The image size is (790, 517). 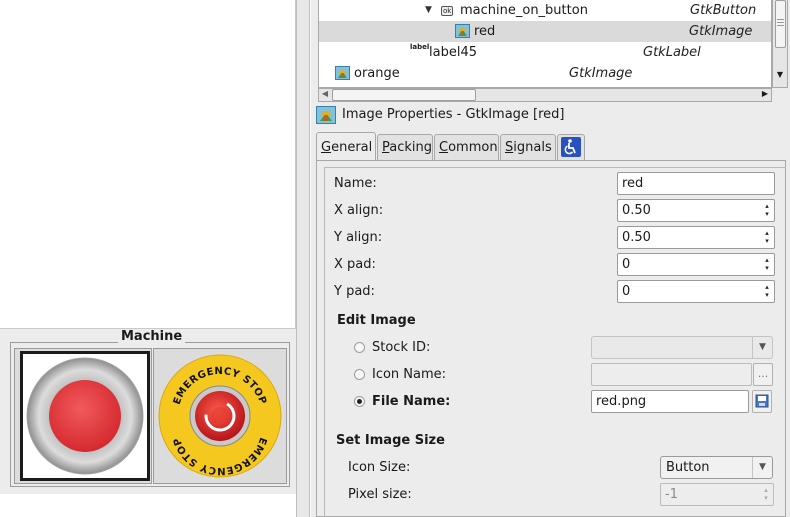 What do you see at coordinates (688, 467) in the screenshot?
I see `icon-size-value: Button` at bounding box center [688, 467].